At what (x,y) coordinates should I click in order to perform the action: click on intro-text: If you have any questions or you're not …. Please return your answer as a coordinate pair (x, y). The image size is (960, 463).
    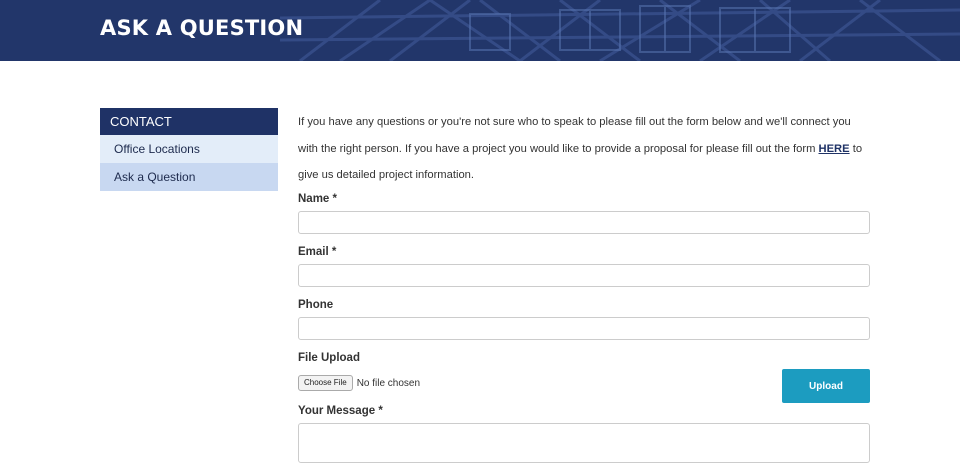
    Looking at the image, I should click on (574, 135).